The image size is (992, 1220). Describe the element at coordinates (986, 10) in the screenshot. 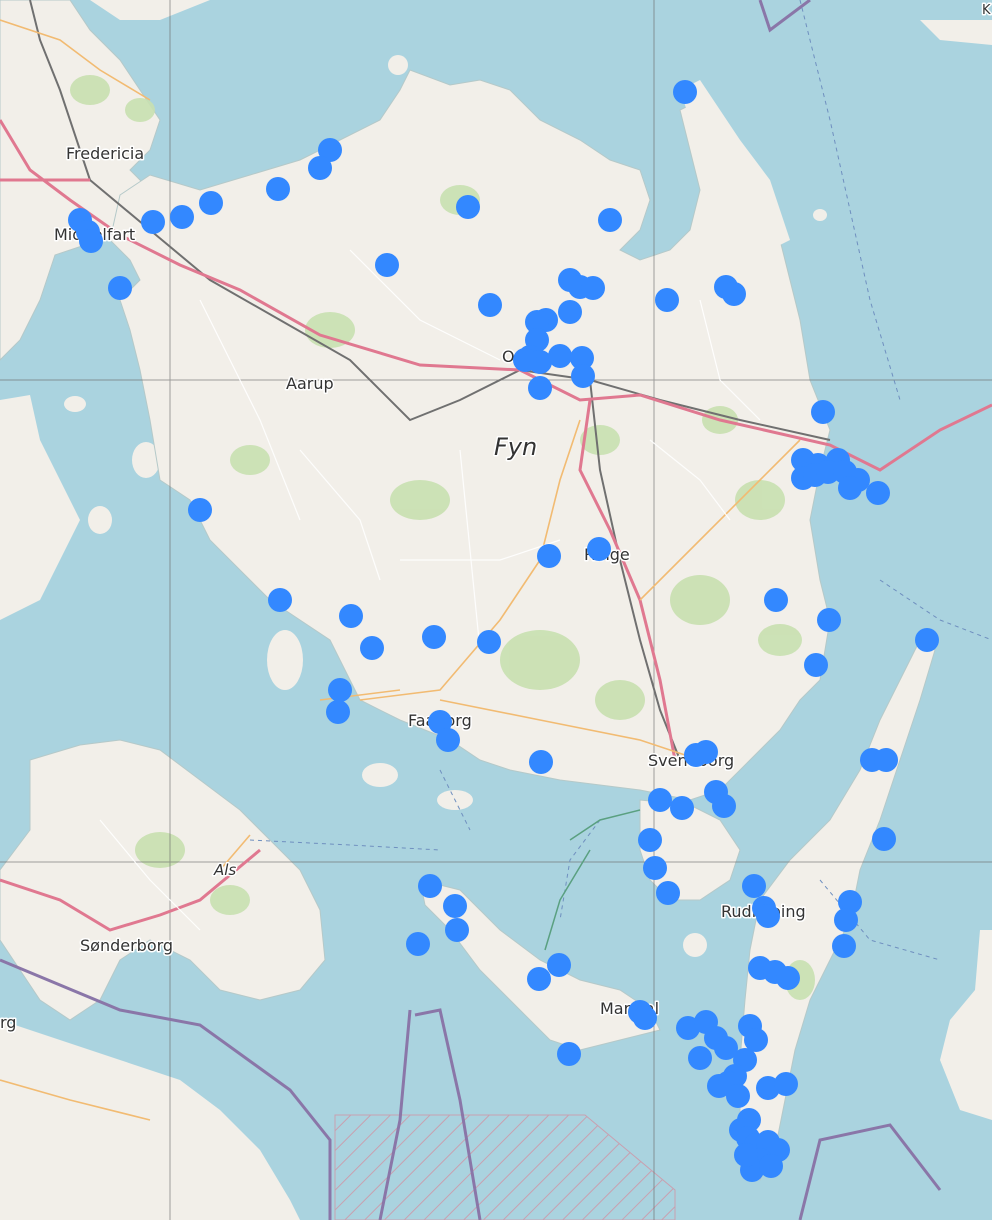

I see `label-corner-k: K` at that location.